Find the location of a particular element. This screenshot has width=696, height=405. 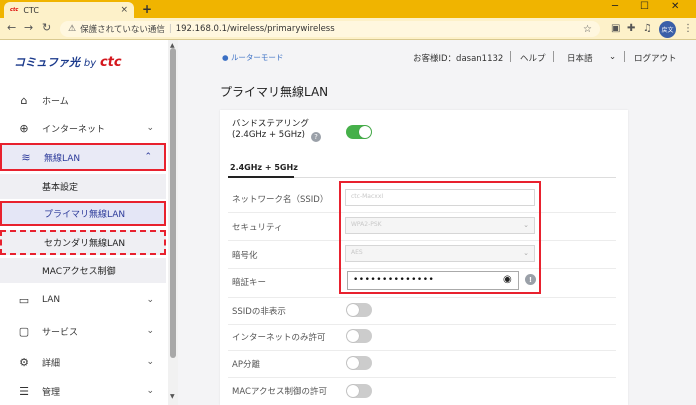

extensions-puzzle-icon: ✚ is located at coordinates (631, 28).